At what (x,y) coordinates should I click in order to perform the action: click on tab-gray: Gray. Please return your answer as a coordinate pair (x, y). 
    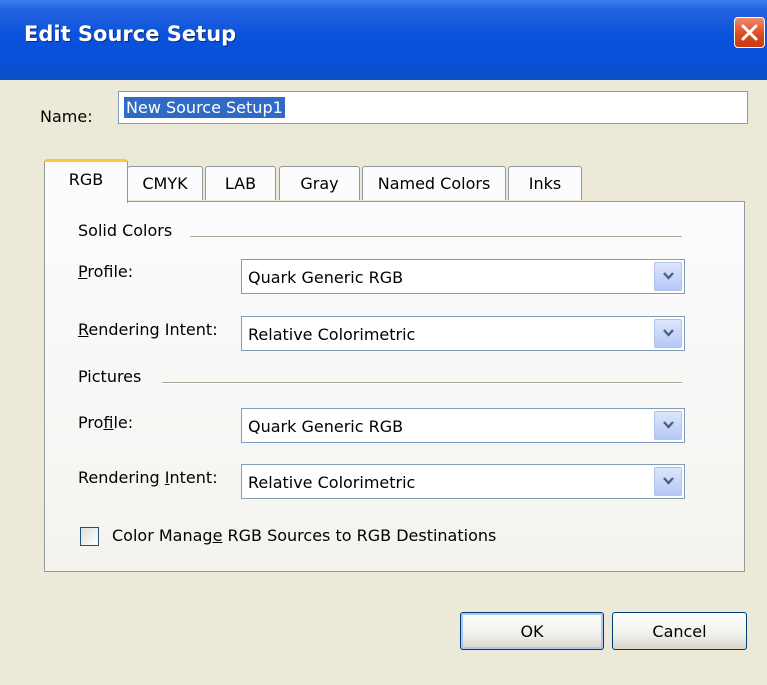
    Looking at the image, I should click on (319, 183).